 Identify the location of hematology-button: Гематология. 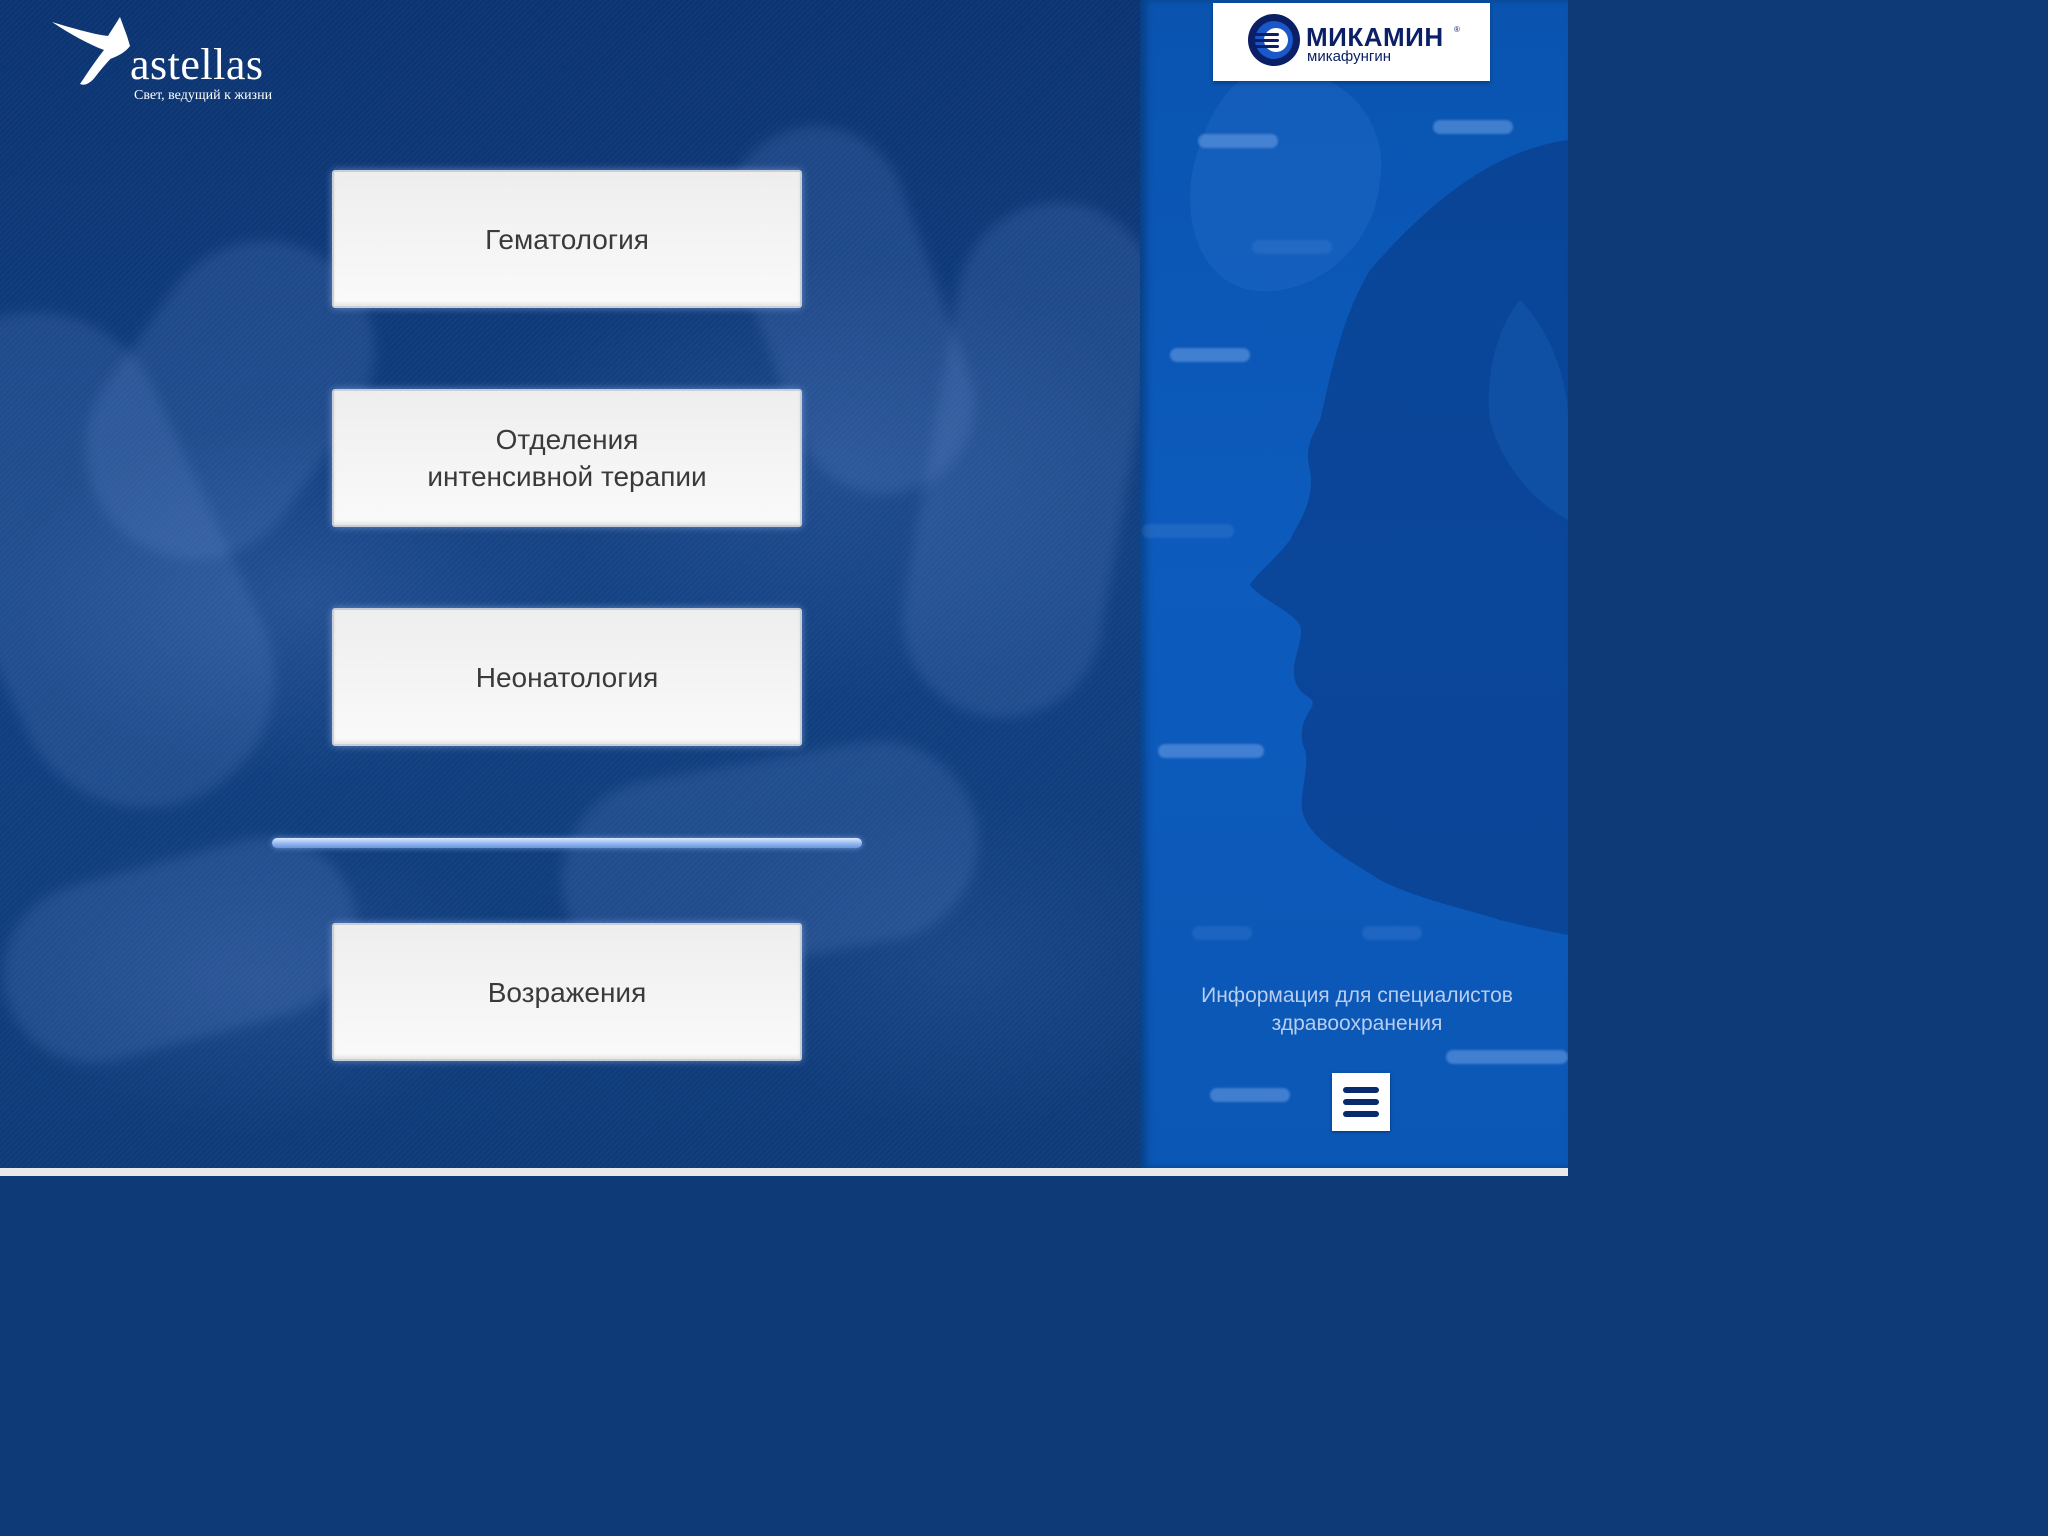
(567, 239).